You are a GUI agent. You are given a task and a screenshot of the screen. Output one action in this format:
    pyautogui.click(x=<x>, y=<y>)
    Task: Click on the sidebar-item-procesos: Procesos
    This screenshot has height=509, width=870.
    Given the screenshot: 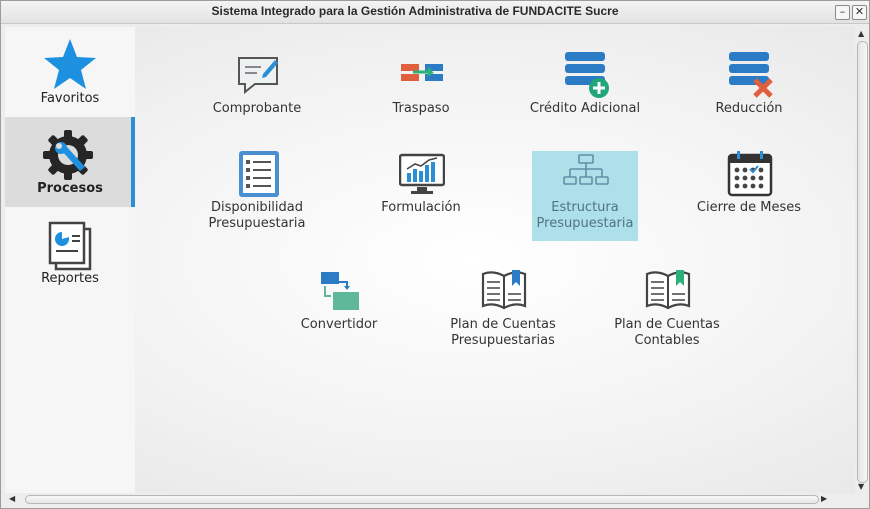 What is the action you would take?
    pyautogui.click(x=70, y=162)
    